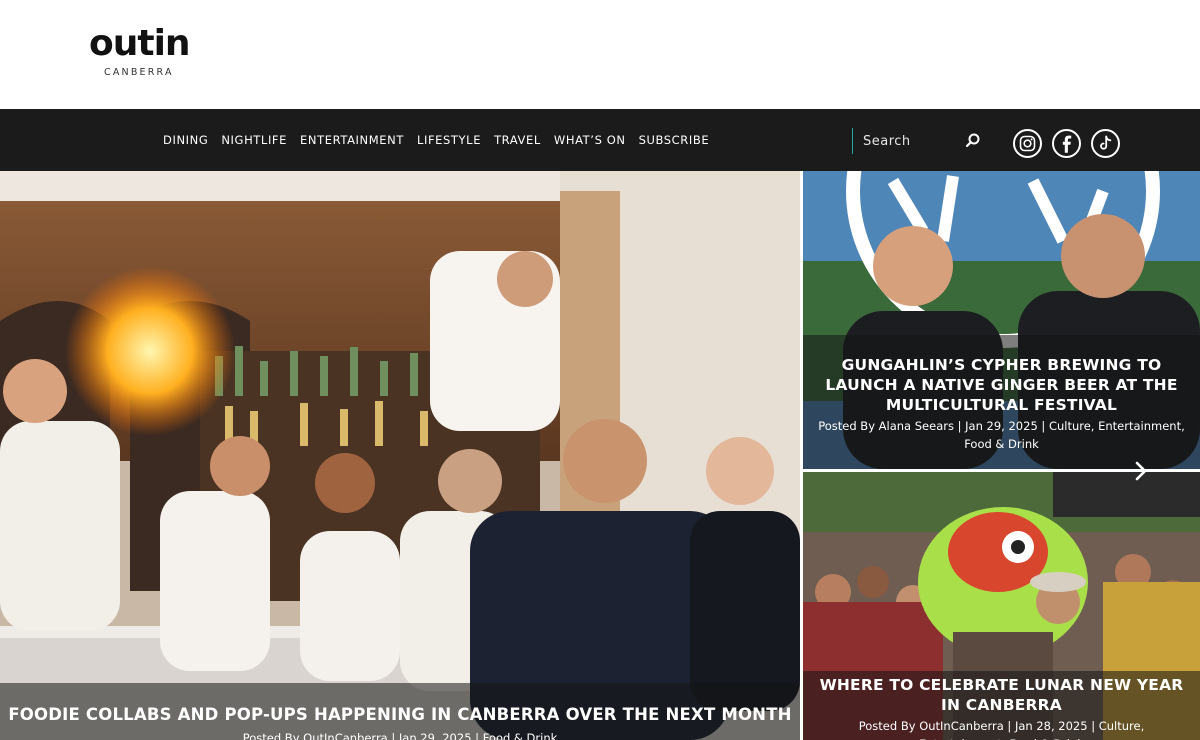  What do you see at coordinates (517, 140) in the screenshot?
I see `nav-item-travel: TRAVEL` at bounding box center [517, 140].